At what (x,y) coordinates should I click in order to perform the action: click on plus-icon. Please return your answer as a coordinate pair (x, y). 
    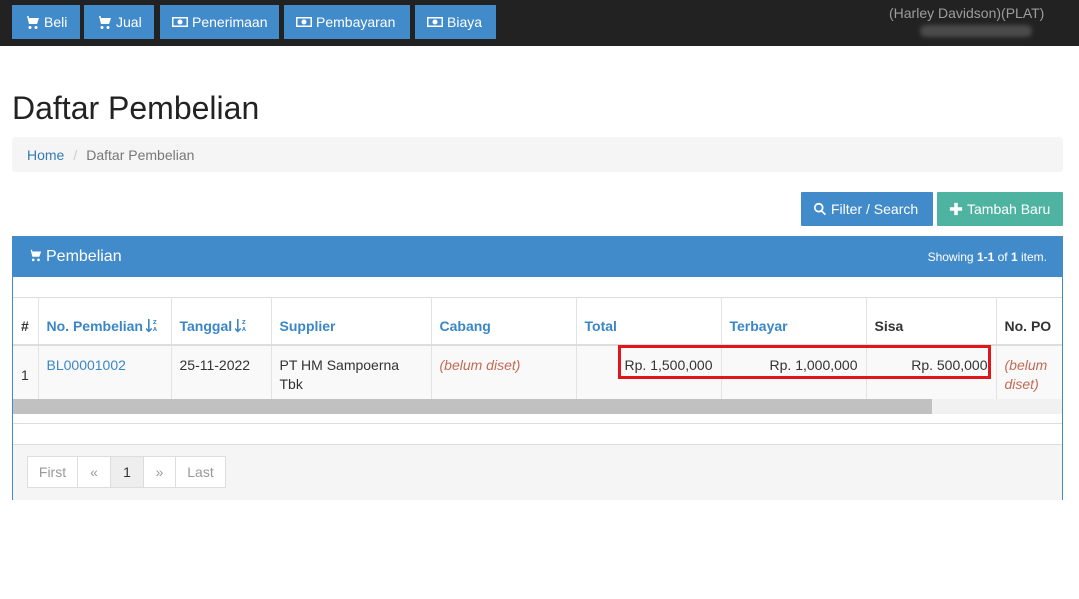
    Looking at the image, I should click on (956, 209).